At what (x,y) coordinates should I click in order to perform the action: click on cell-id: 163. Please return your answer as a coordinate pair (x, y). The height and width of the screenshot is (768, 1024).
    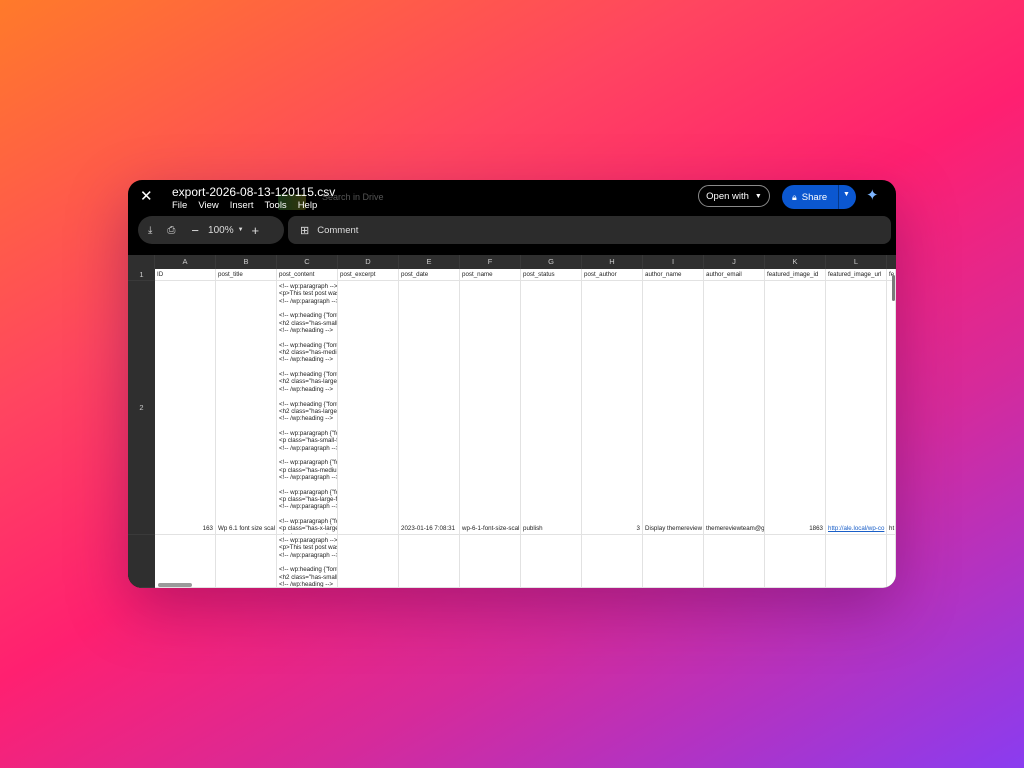
    Looking at the image, I should click on (185, 408).